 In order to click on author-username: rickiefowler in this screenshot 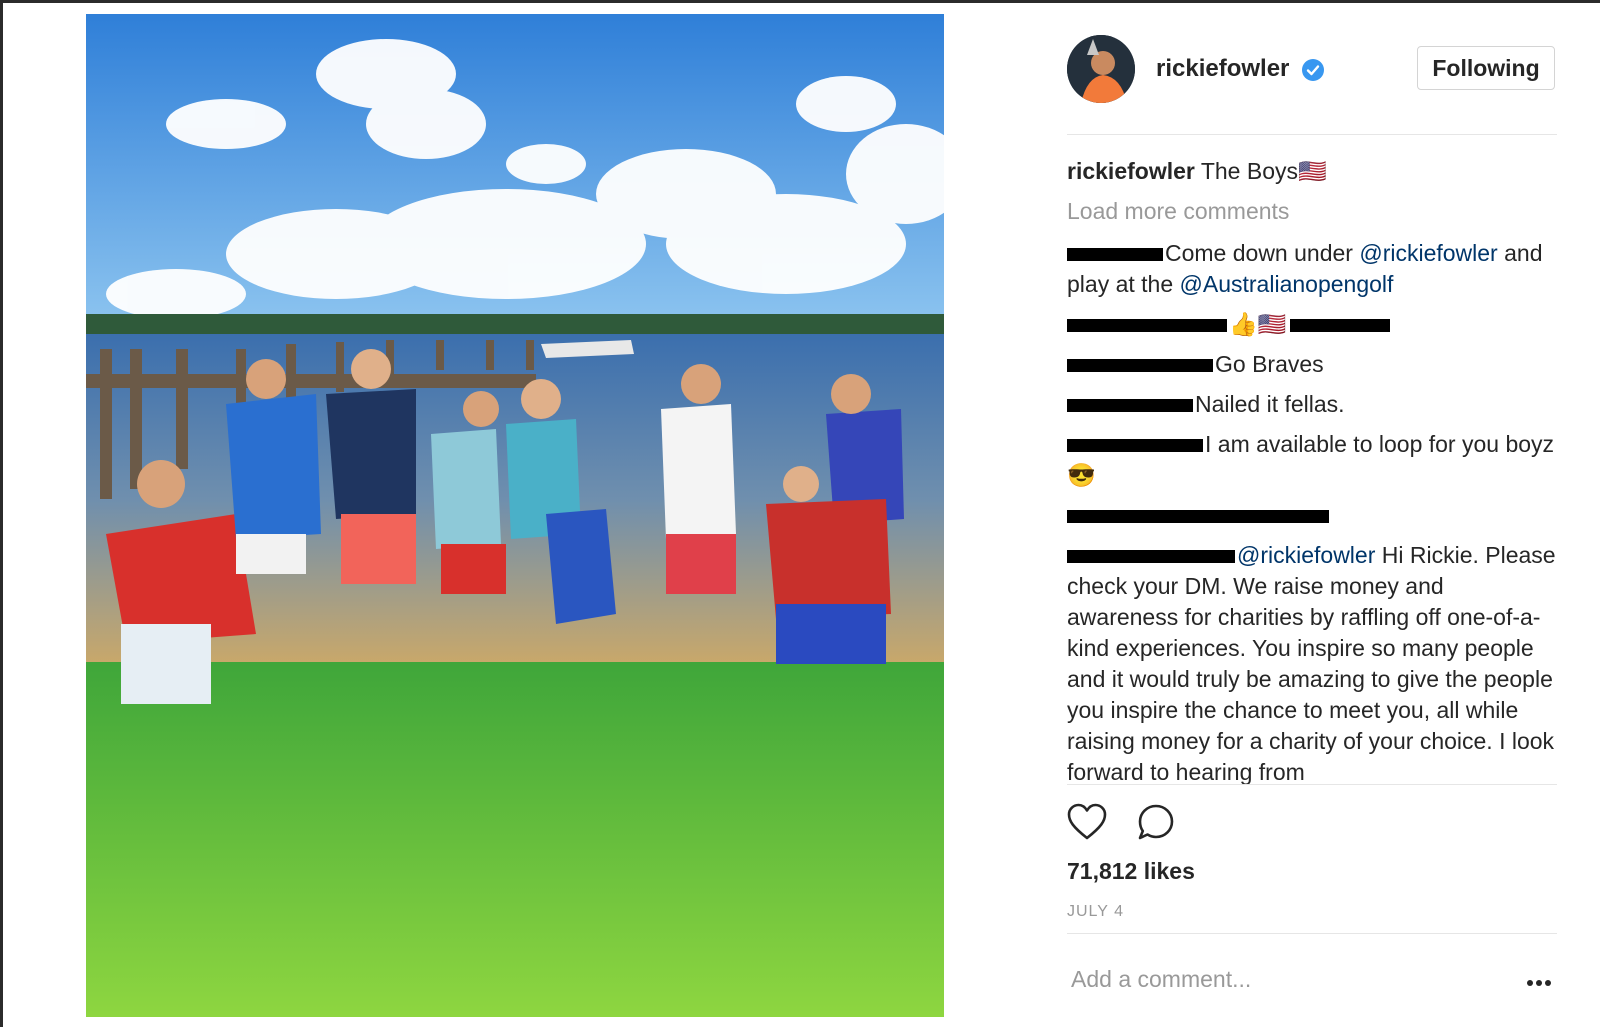, I will do `click(1222, 69)`.